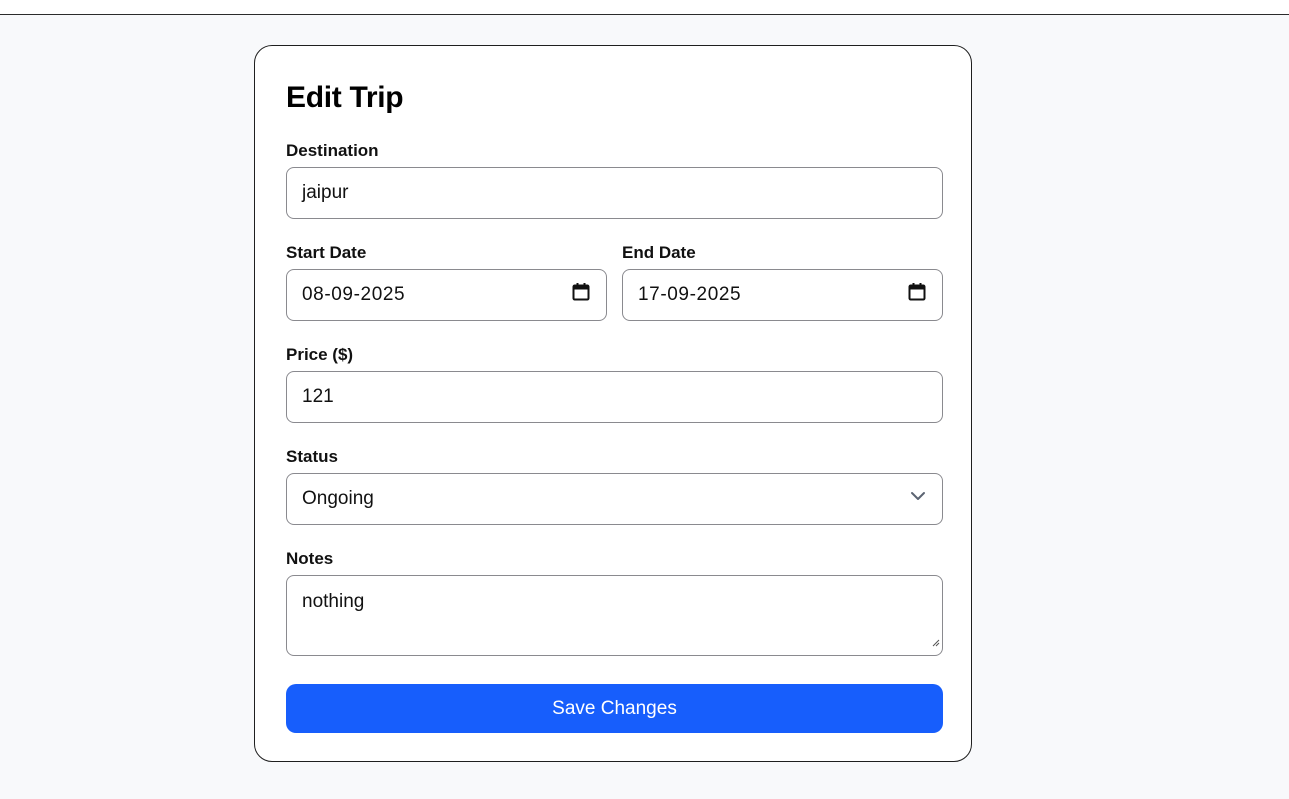 The width and height of the screenshot is (1289, 799). Describe the element at coordinates (782, 295) in the screenshot. I see `end-date-input: 17-09-2025` at that location.